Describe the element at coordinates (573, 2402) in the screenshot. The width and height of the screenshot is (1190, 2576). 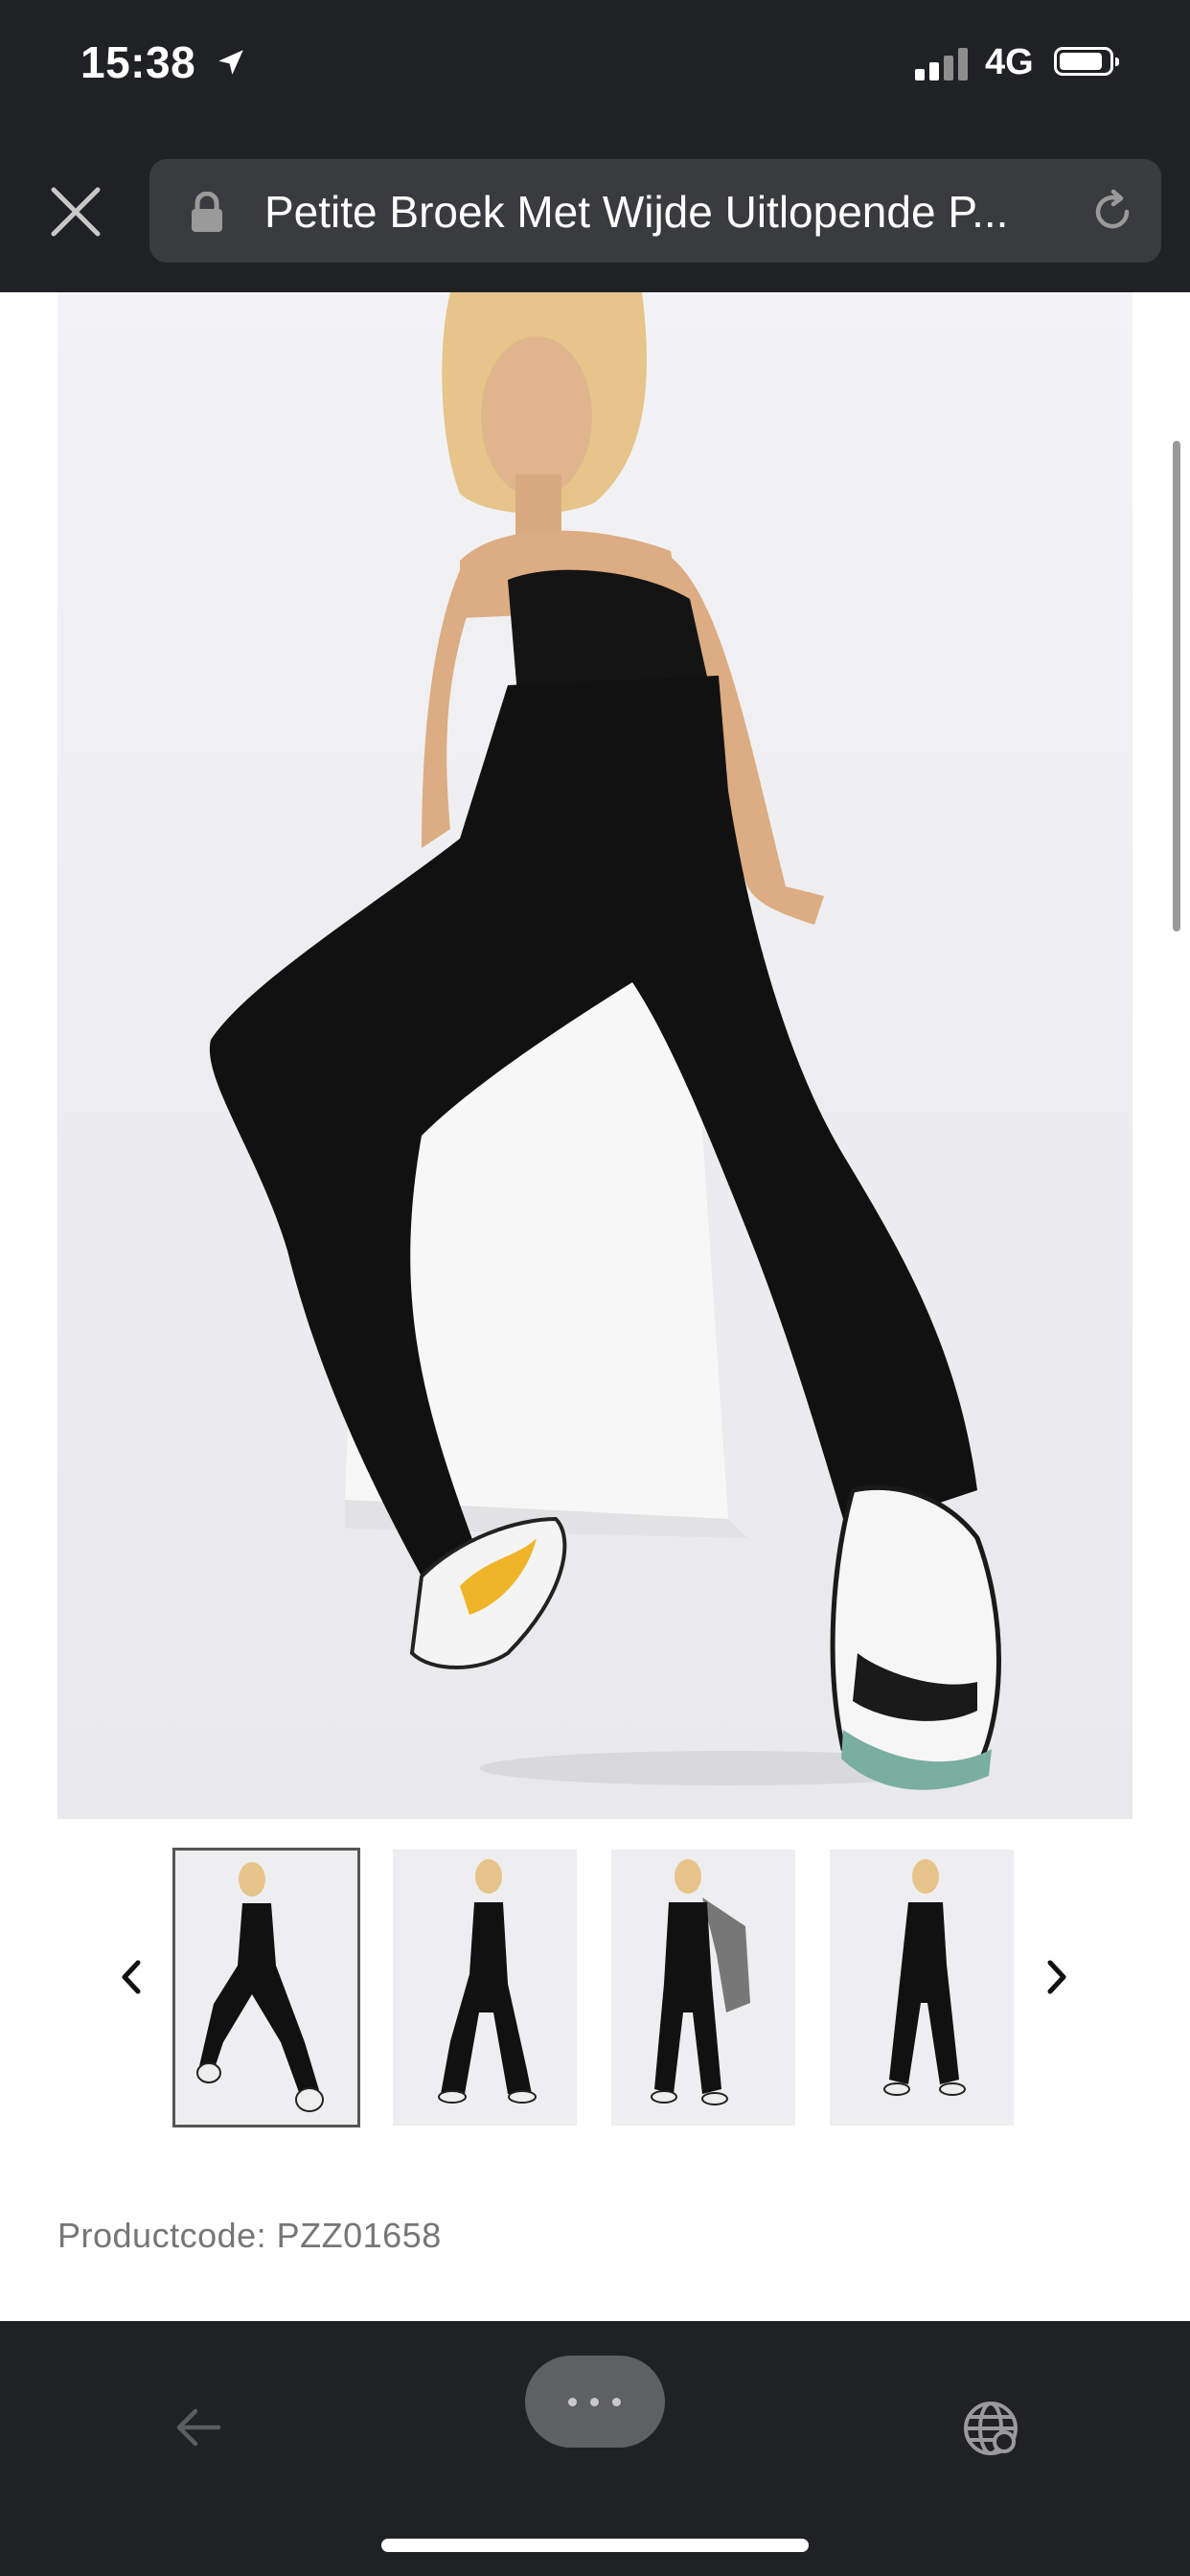
I see `more-dots-icon` at that location.